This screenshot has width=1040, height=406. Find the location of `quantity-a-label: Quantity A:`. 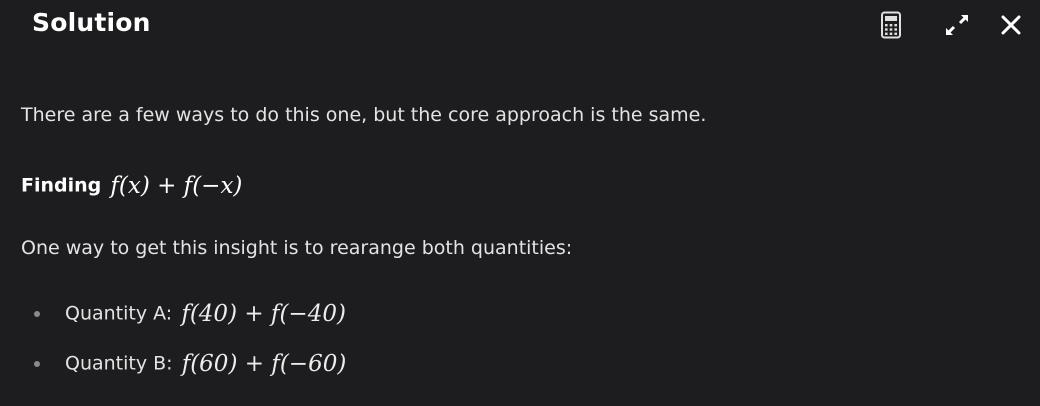

quantity-a-label: Quantity A: is located at coordinates (119, 313).